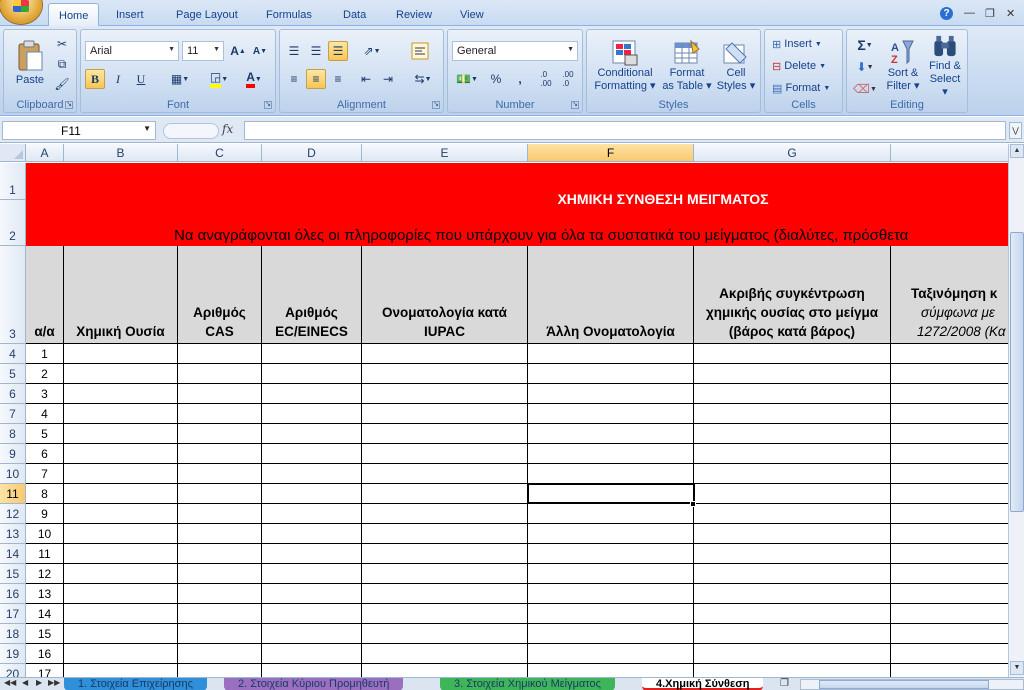 The height and width of the screenshot is (690, 1024). I want to click on format-as-table-button: Format as Table ▾, so click(687, 66).